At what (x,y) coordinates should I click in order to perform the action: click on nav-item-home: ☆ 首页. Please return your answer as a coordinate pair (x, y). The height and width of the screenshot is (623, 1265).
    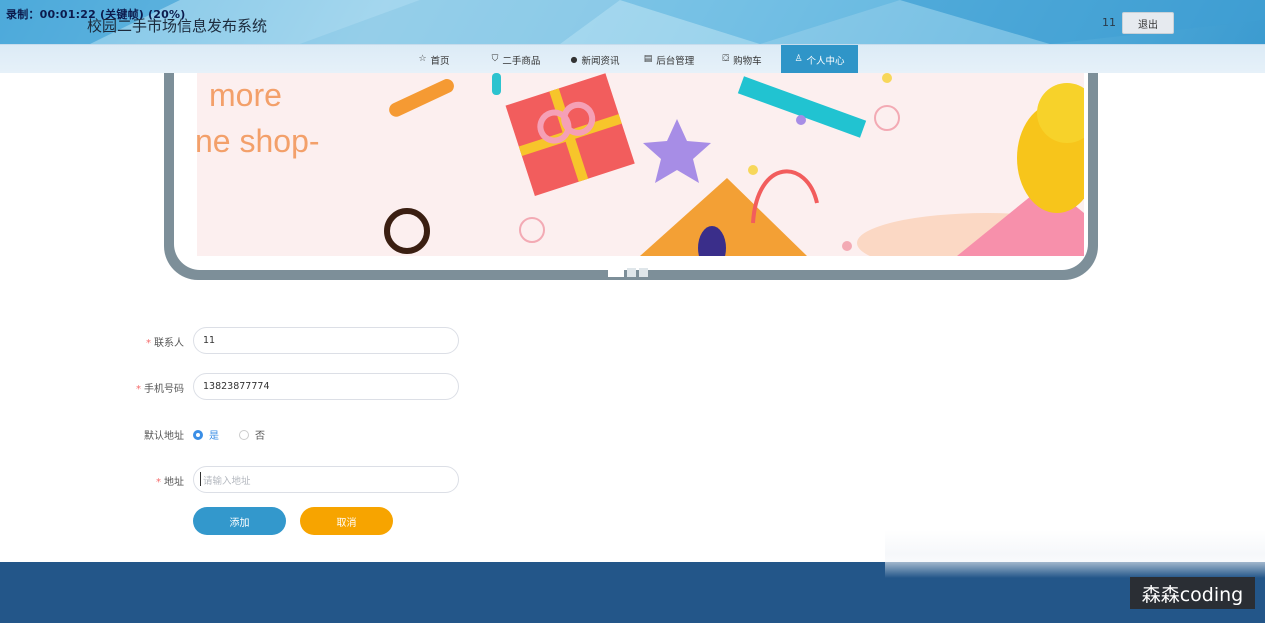
    Looking at the image, I should click on (434, 59).